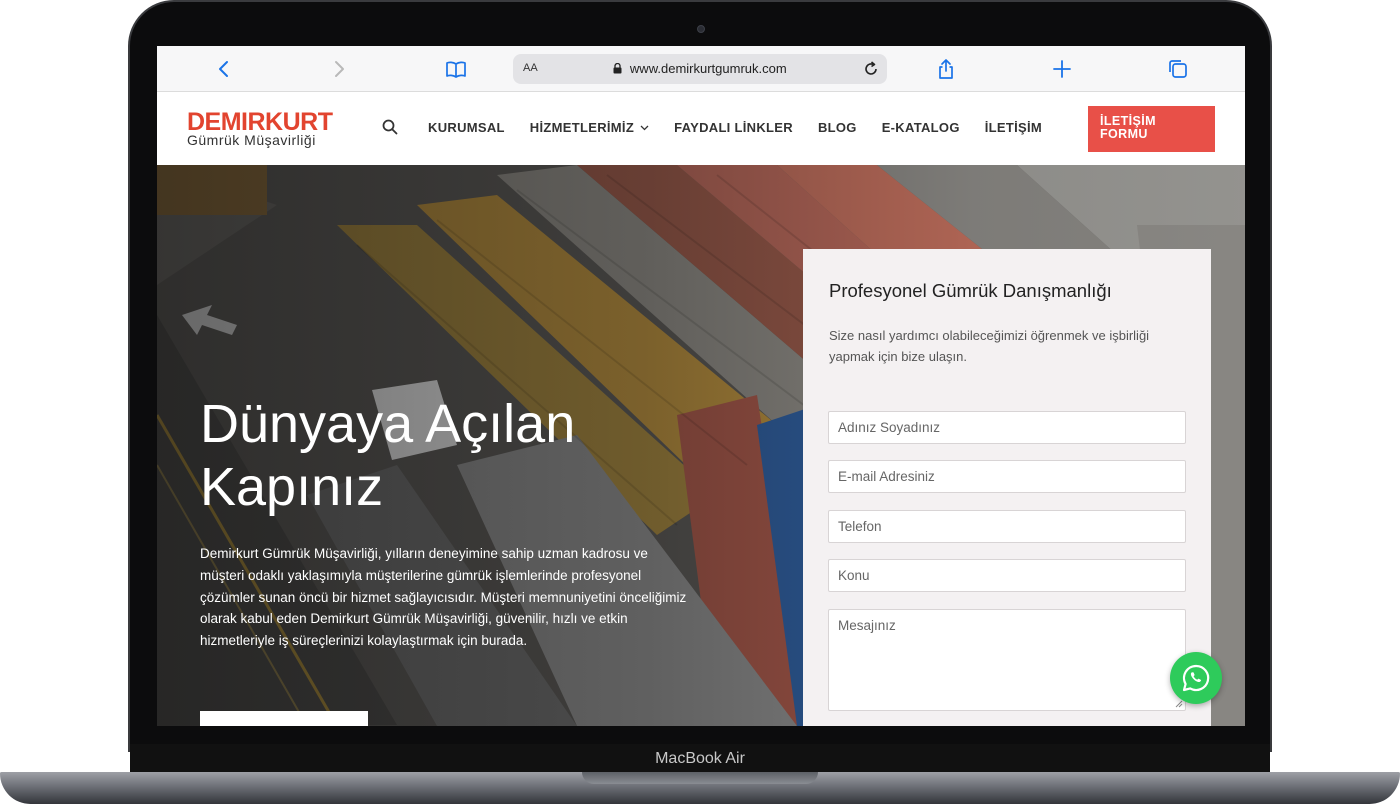 This screenshot has width=1400, height=804. Describe the element at coordinates (388, 424) in the screenshot. I see `hero-title-line1: Dünyaya Açılan` at that location.